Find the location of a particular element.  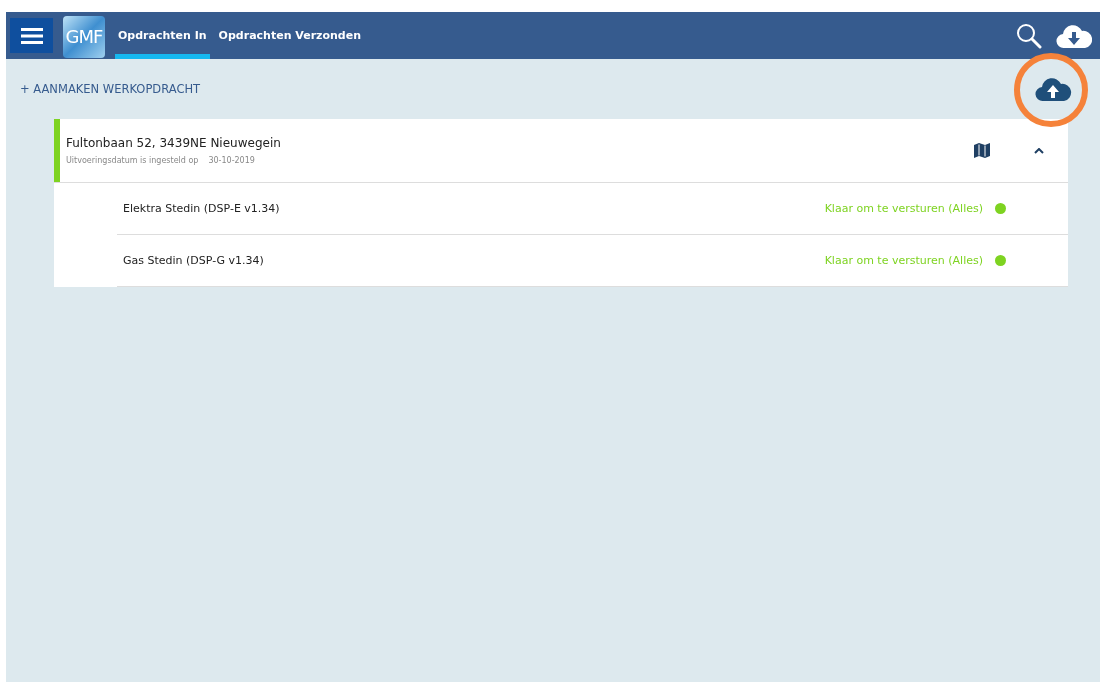

menu-icon is located at coordinates (31, 35).